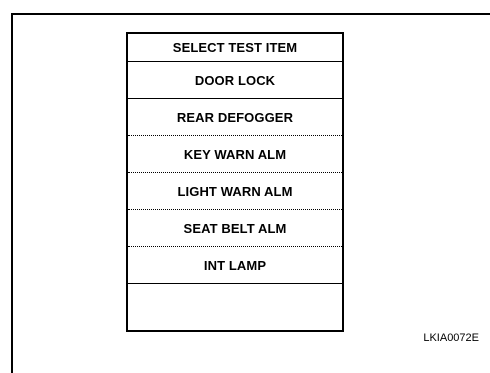 This screenshot has width=490, height=373. What do you see at coordinates (451, 338) in the screenshot?
I see `figure-code: LKIA0072E` at bounding box center [451, 338].